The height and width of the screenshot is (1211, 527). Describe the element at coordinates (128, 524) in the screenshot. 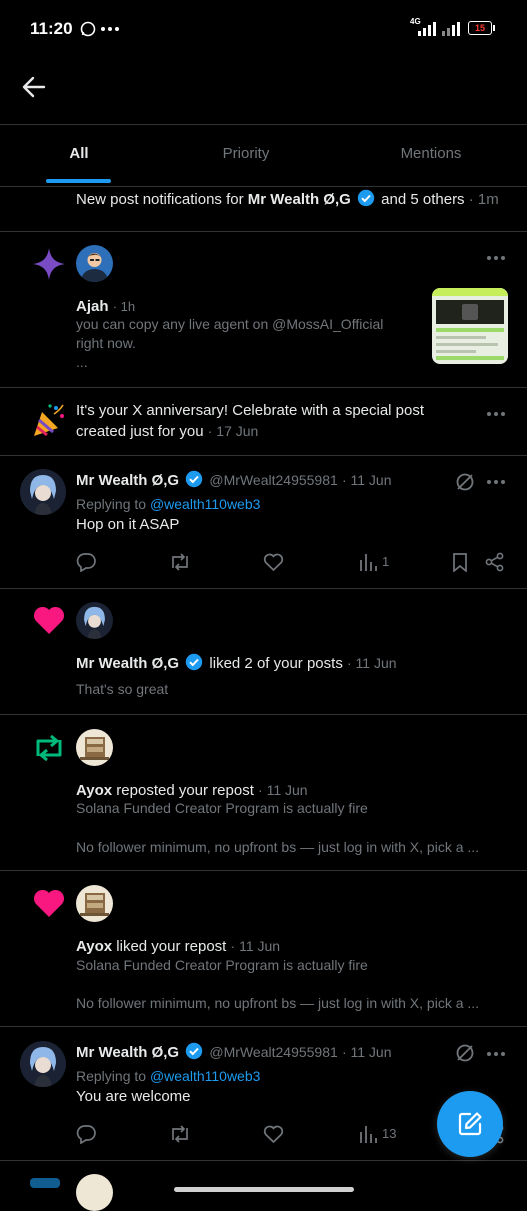

I see `reply1-text: Hop on it ASAP` at that location.